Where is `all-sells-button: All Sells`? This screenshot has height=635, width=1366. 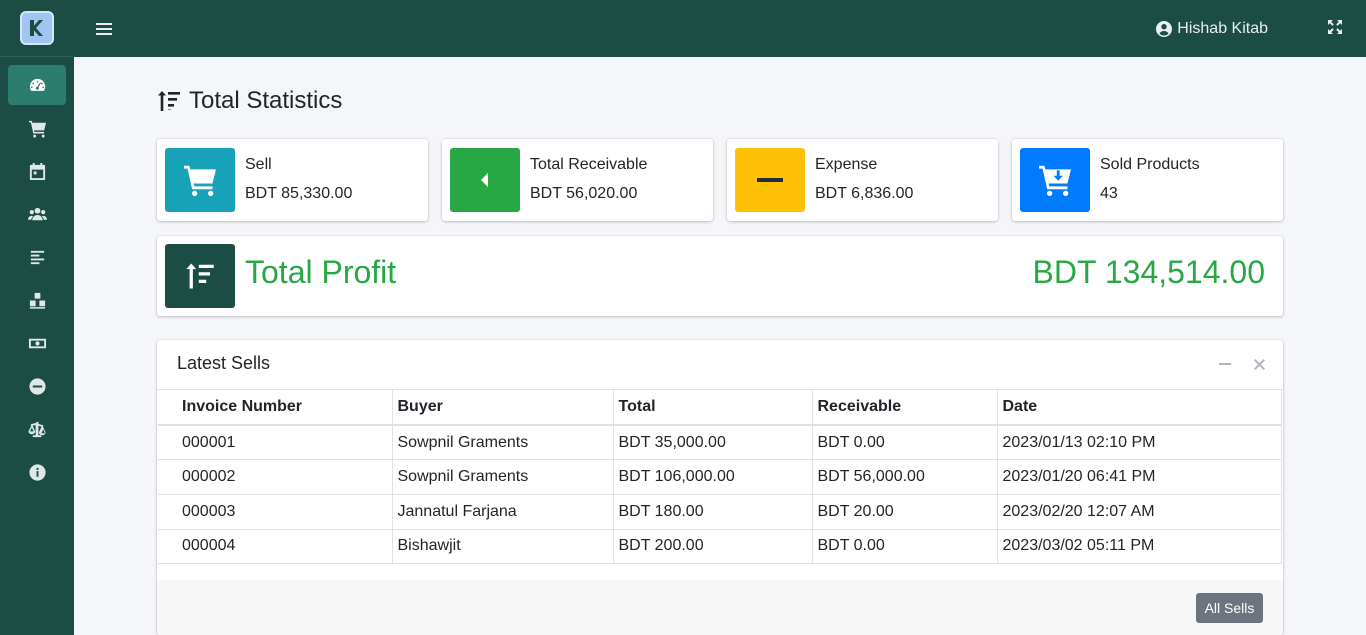
all-sells-button: All Sells is located at coordinates (1229, 608).